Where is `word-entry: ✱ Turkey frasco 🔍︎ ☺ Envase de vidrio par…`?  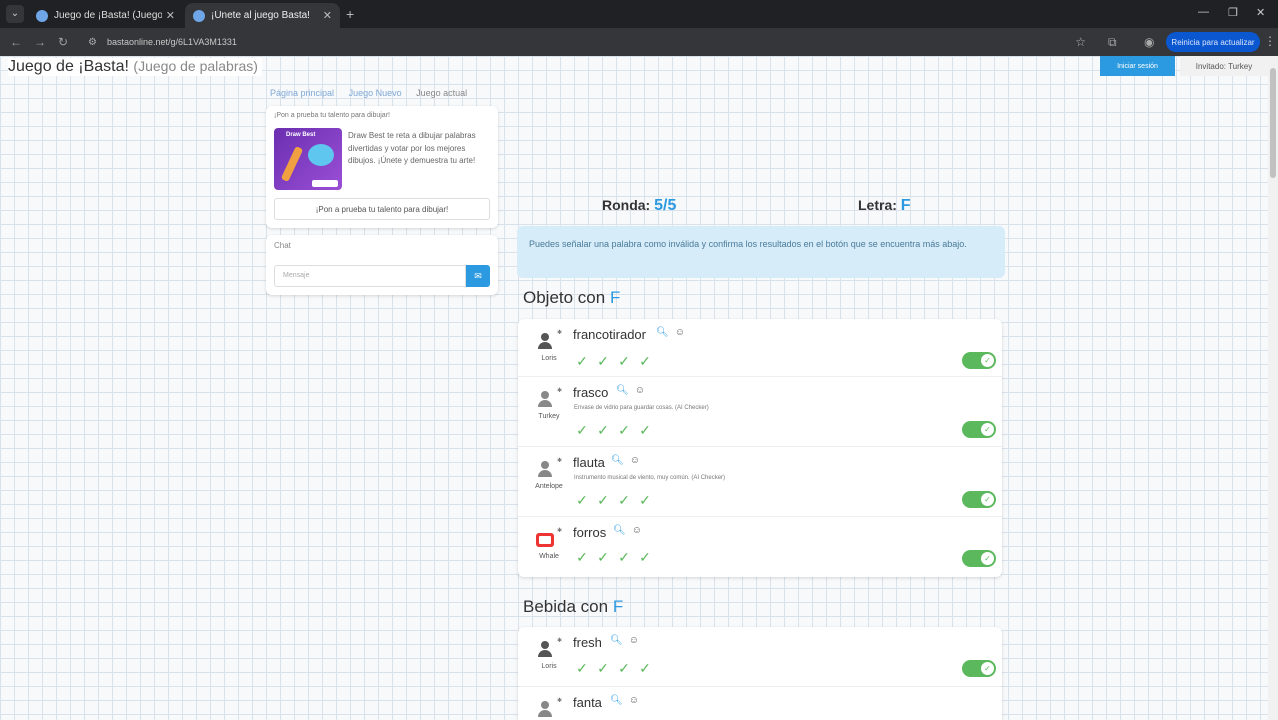 word-entry: ✱ Turkey frasco 🔍︎ ☺ Envase de vidrio par… is located at coordinates (760, 412).